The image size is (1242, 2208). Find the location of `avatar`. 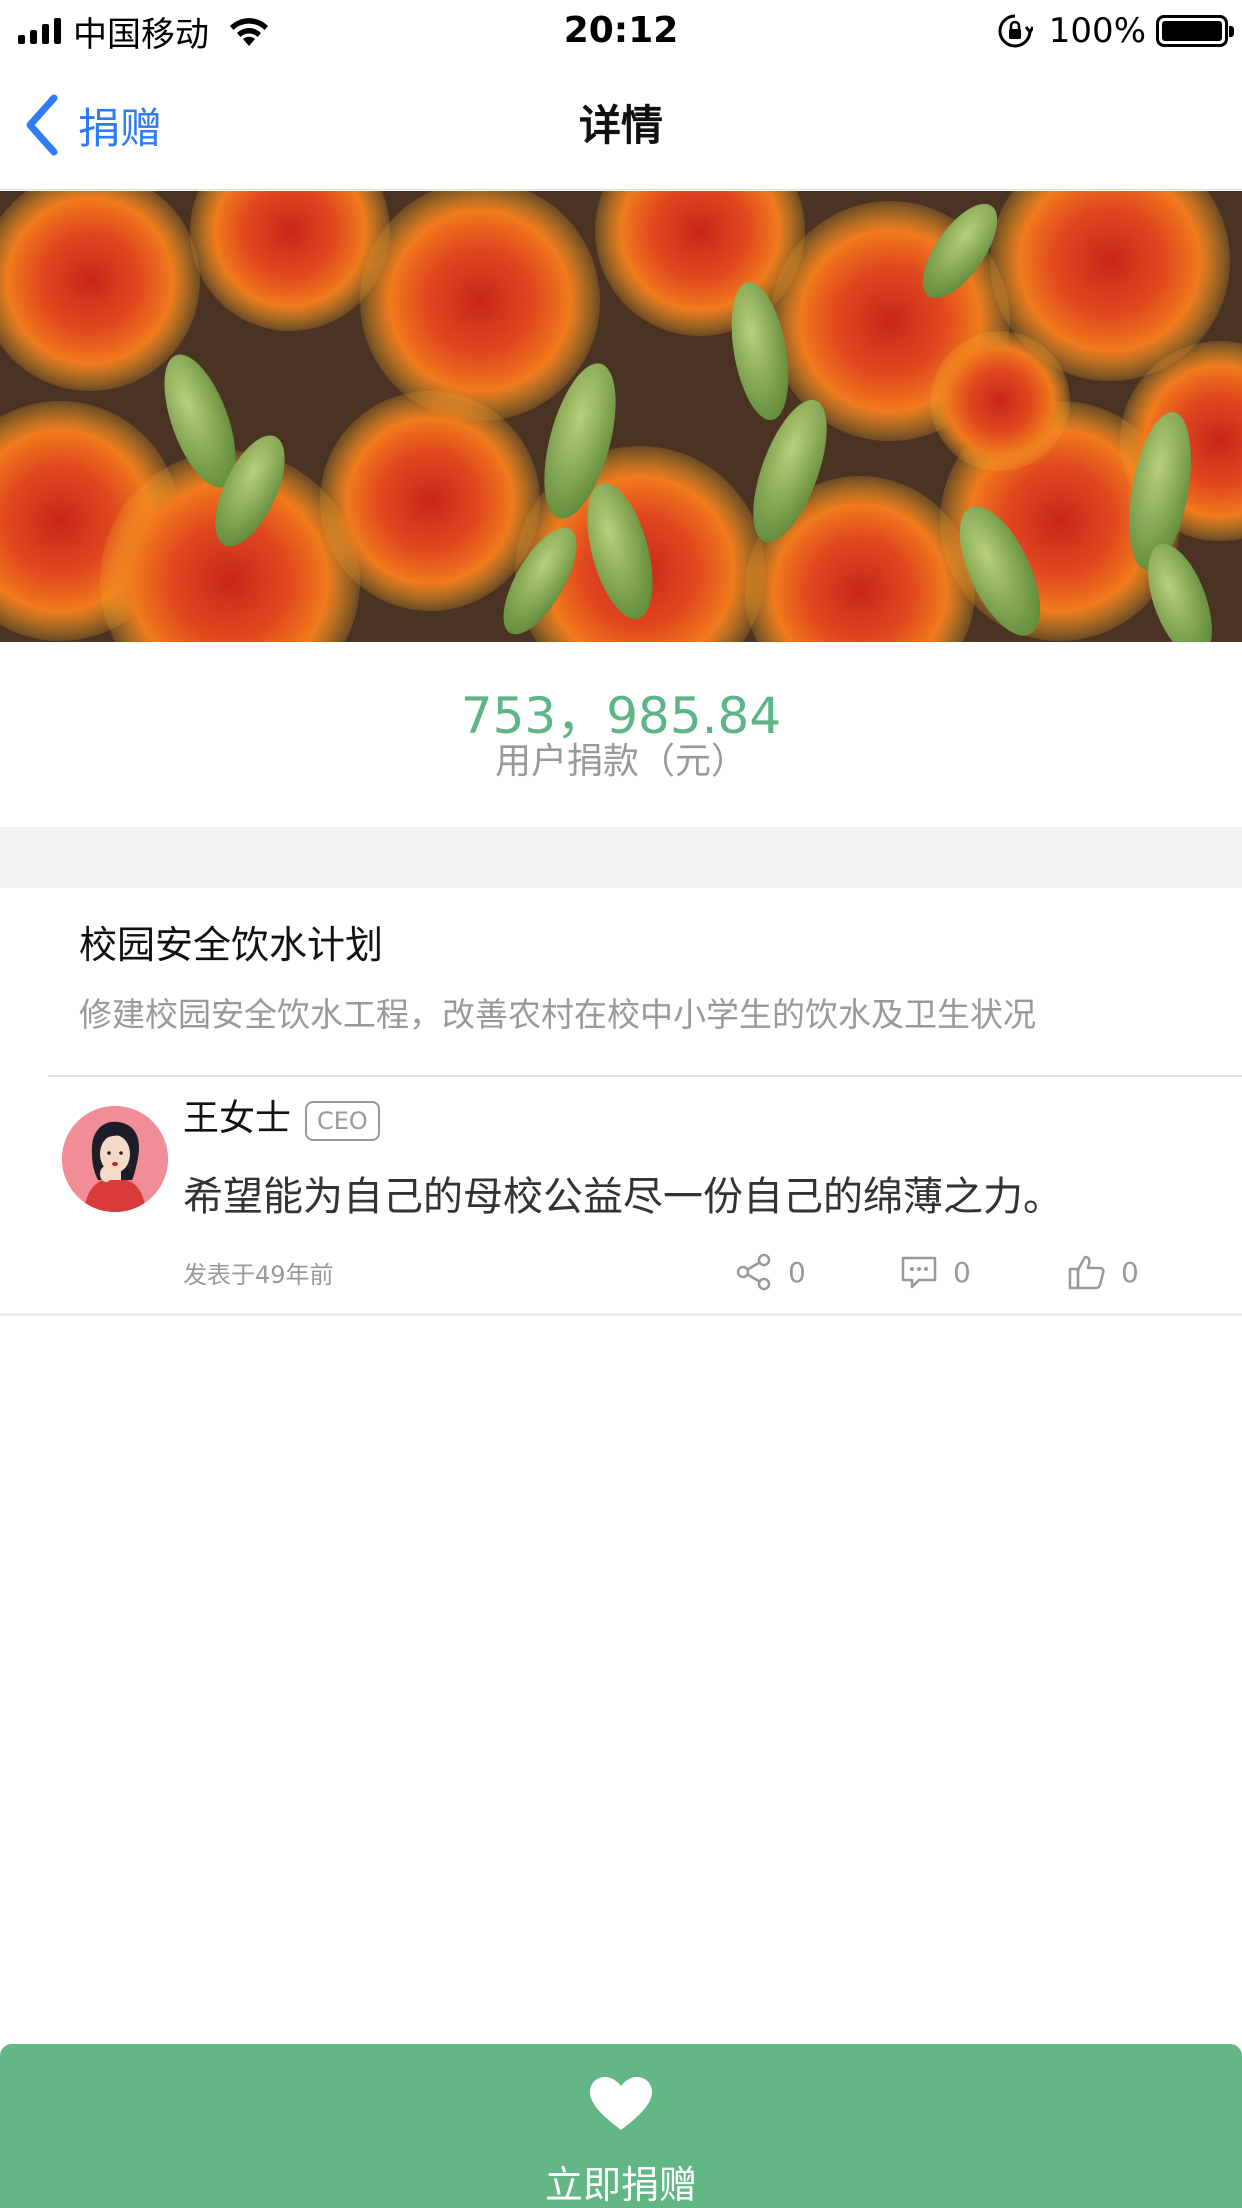

avatar is located at coordinates (115, 1159).